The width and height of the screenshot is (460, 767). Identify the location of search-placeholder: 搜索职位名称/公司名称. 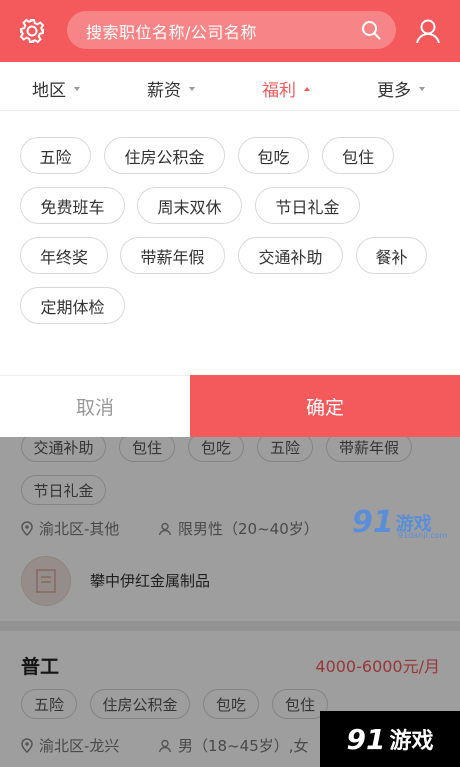
(171, 32).